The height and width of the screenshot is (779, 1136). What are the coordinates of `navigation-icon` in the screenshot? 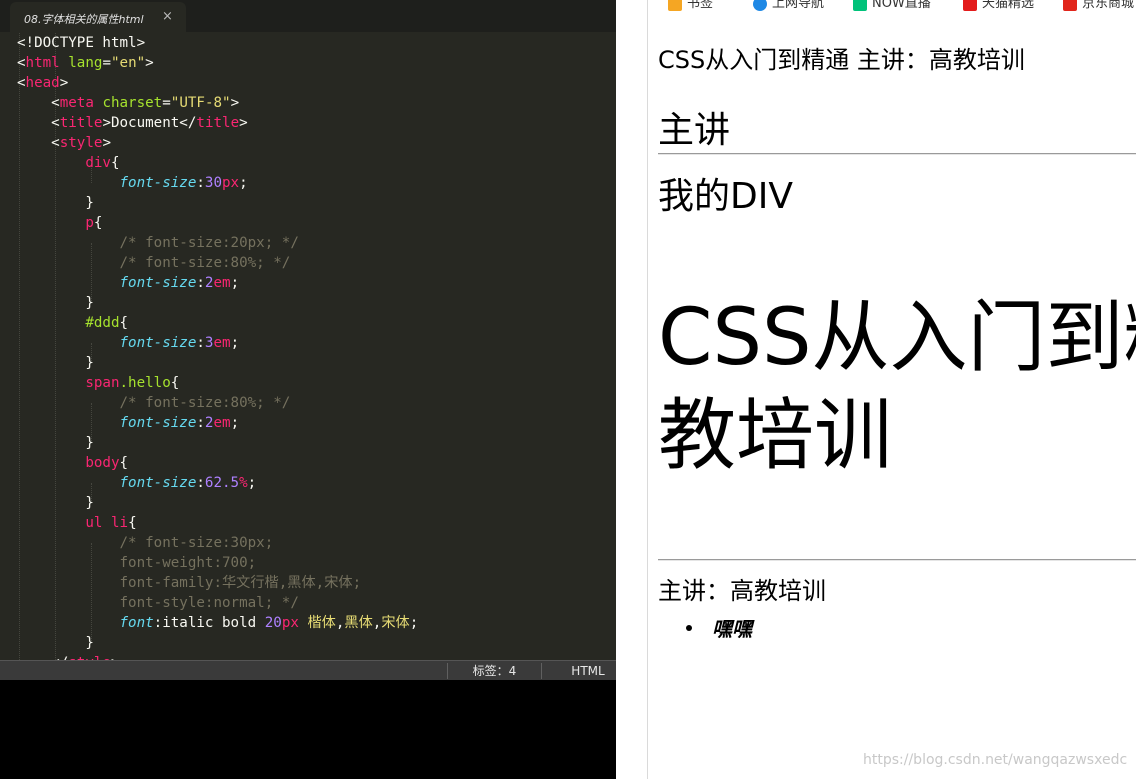 It's located at (760, 5).